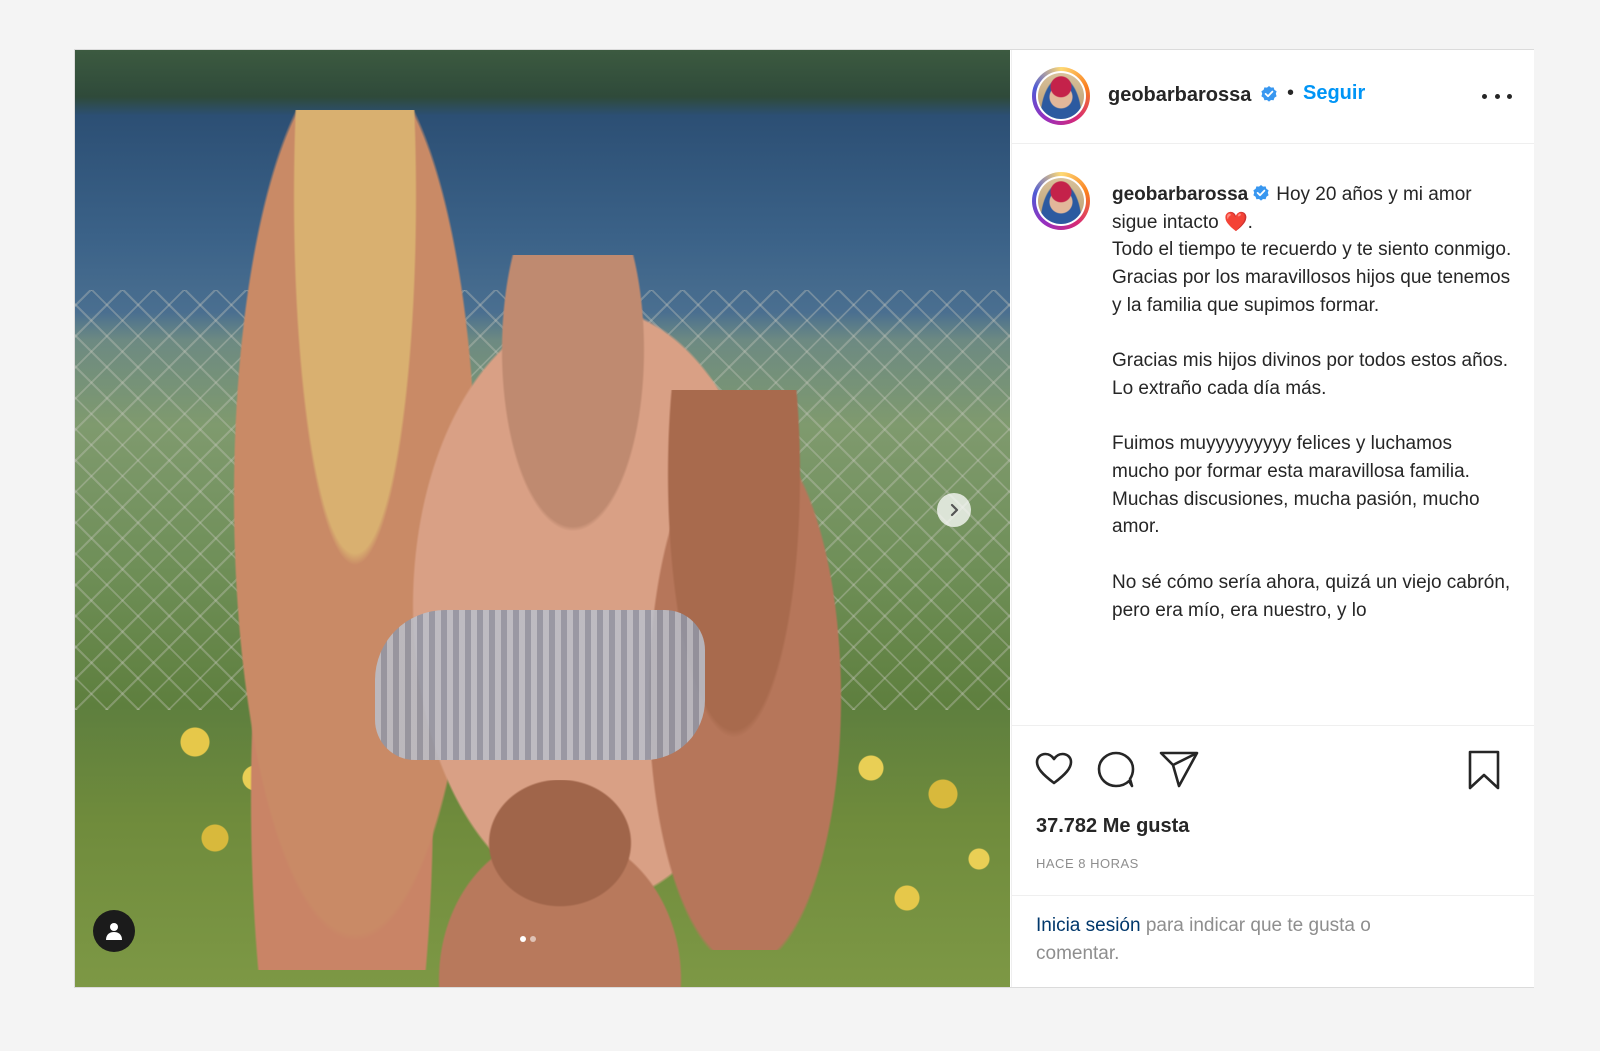  I want to click on carousel-next-button, so click(954, 510).